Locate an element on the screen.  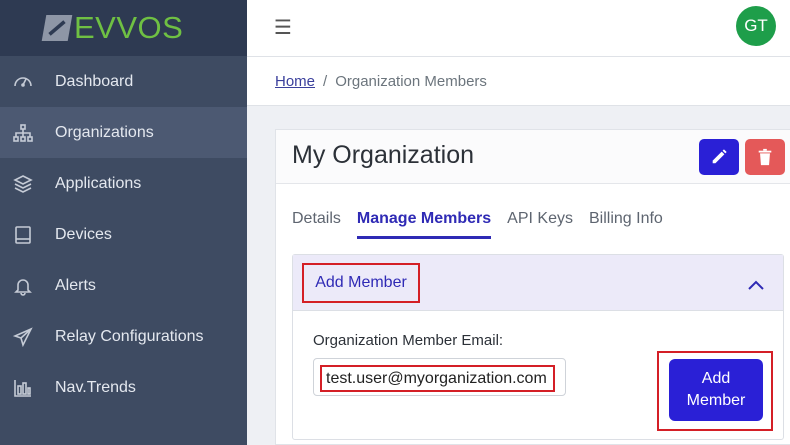
chevron-up-icon is located at coordinates (756, 284).